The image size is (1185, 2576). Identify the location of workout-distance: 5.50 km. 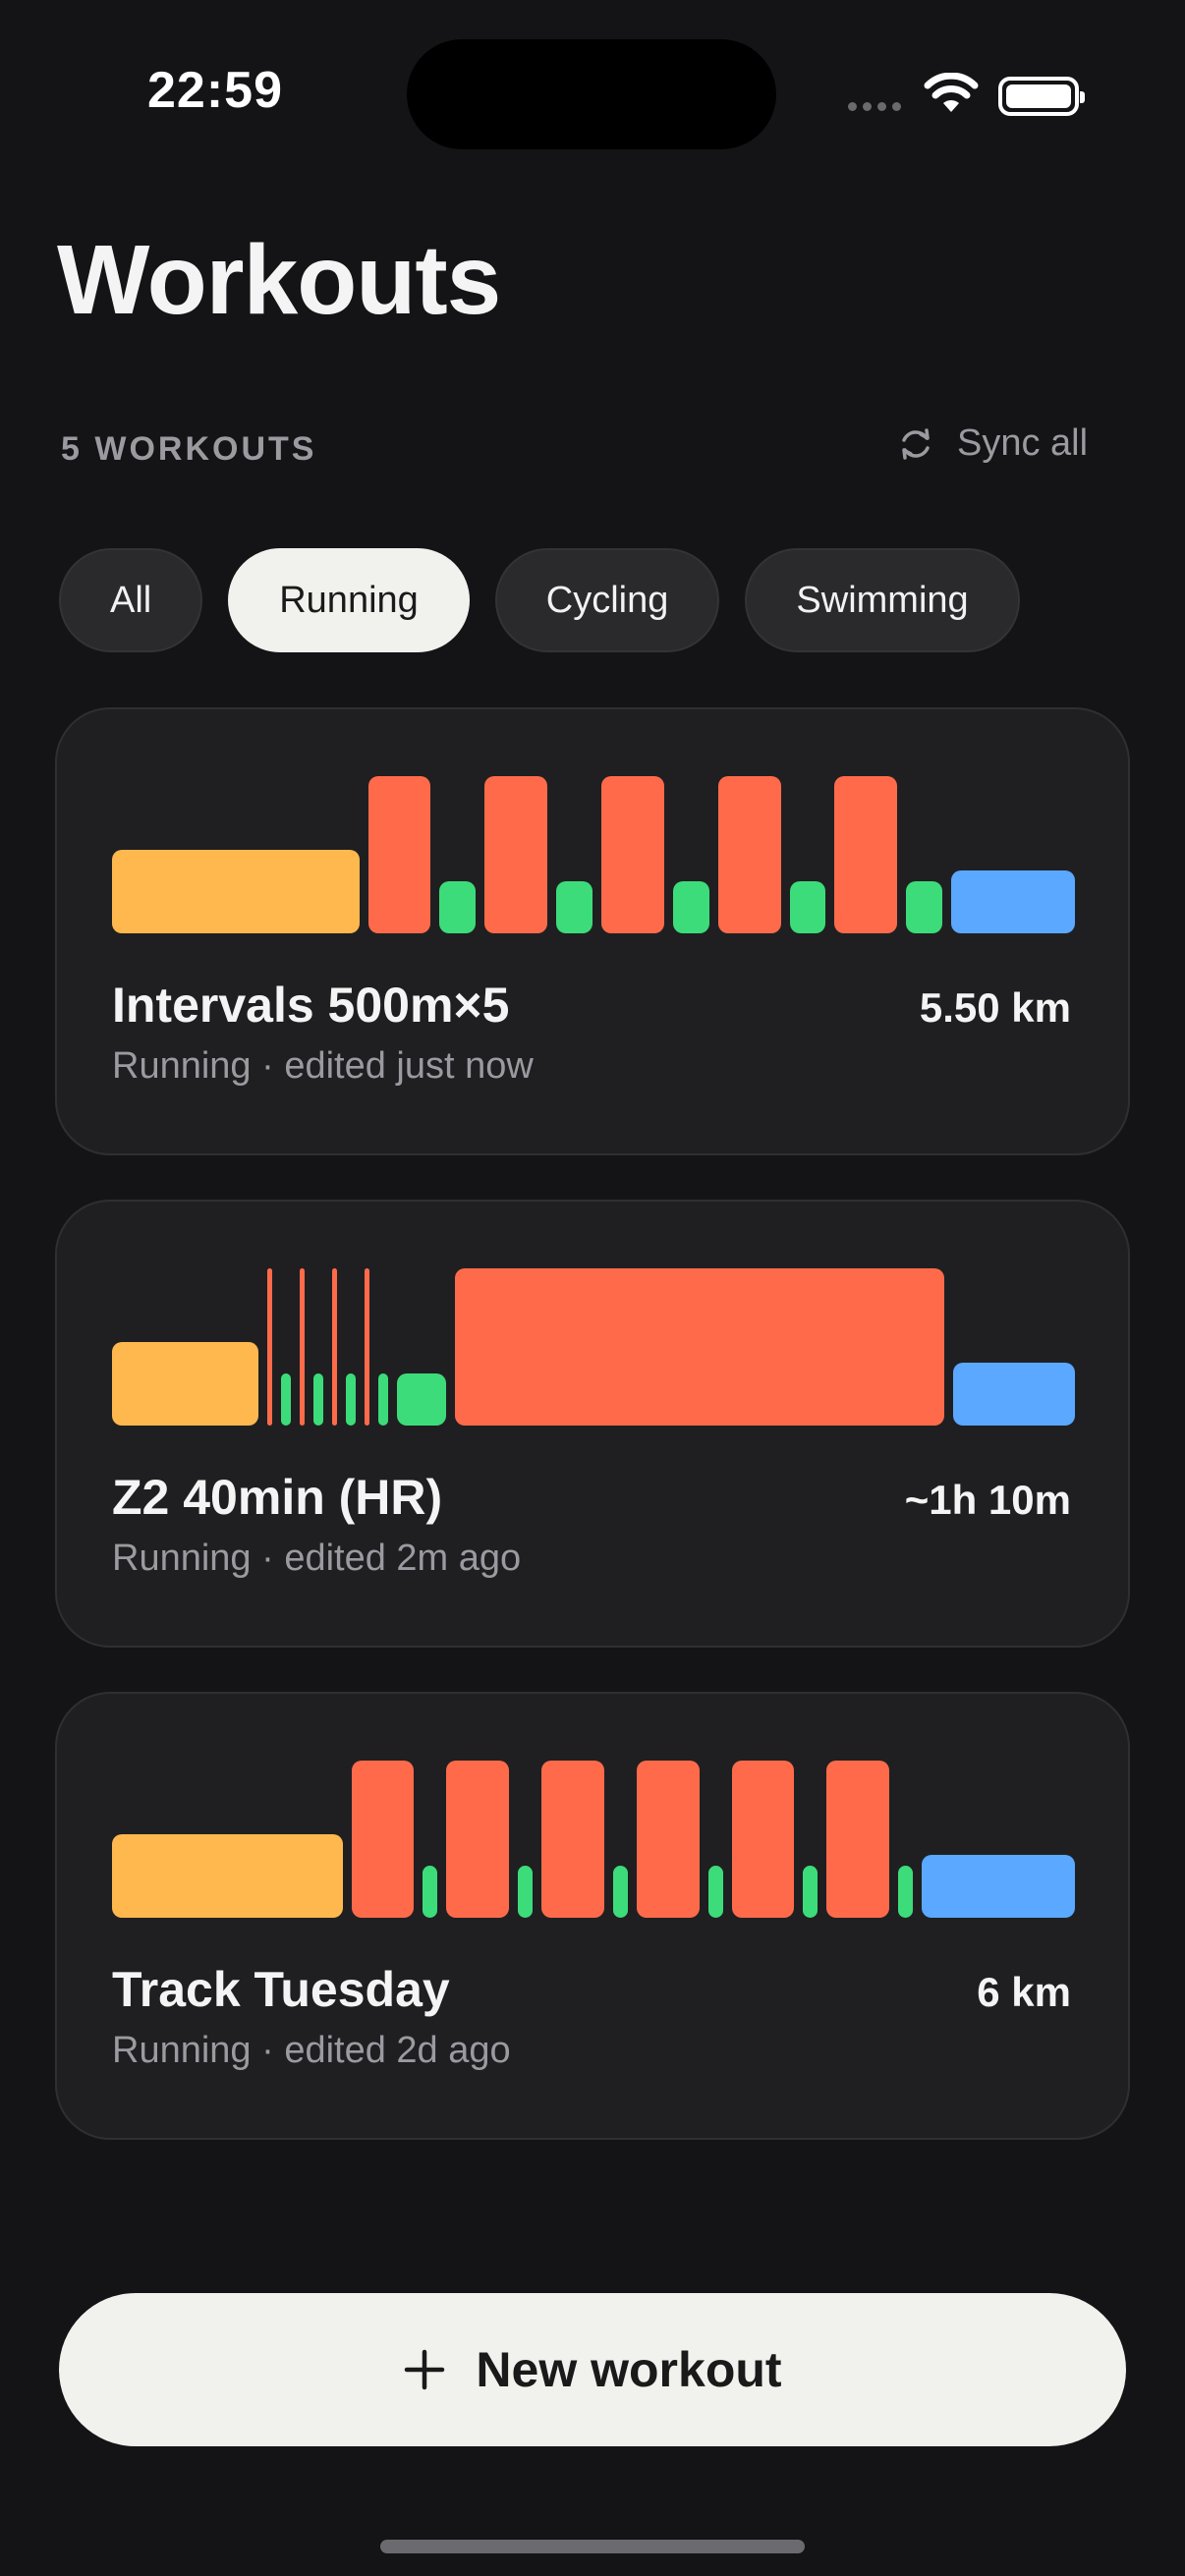
(995, 1007).